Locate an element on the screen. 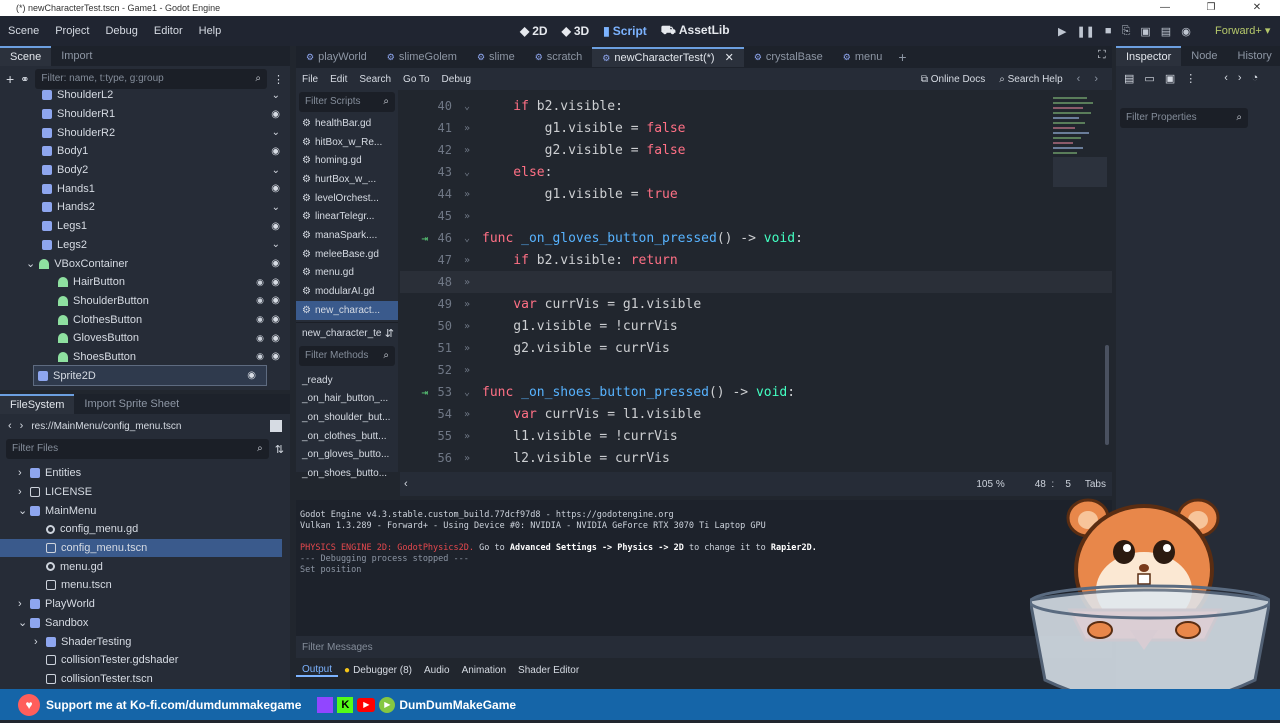 Image resolution: width=1280 pixels, height=723 pixels. more-icon: ⋮ is located at coordinates (278, 79).